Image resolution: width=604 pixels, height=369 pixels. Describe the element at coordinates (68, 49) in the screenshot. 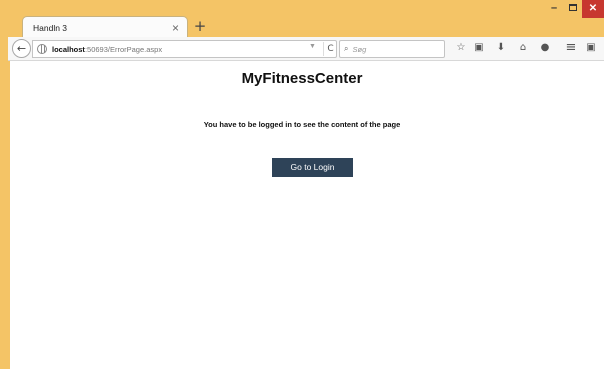

I see `url-host: localhost` at that location.